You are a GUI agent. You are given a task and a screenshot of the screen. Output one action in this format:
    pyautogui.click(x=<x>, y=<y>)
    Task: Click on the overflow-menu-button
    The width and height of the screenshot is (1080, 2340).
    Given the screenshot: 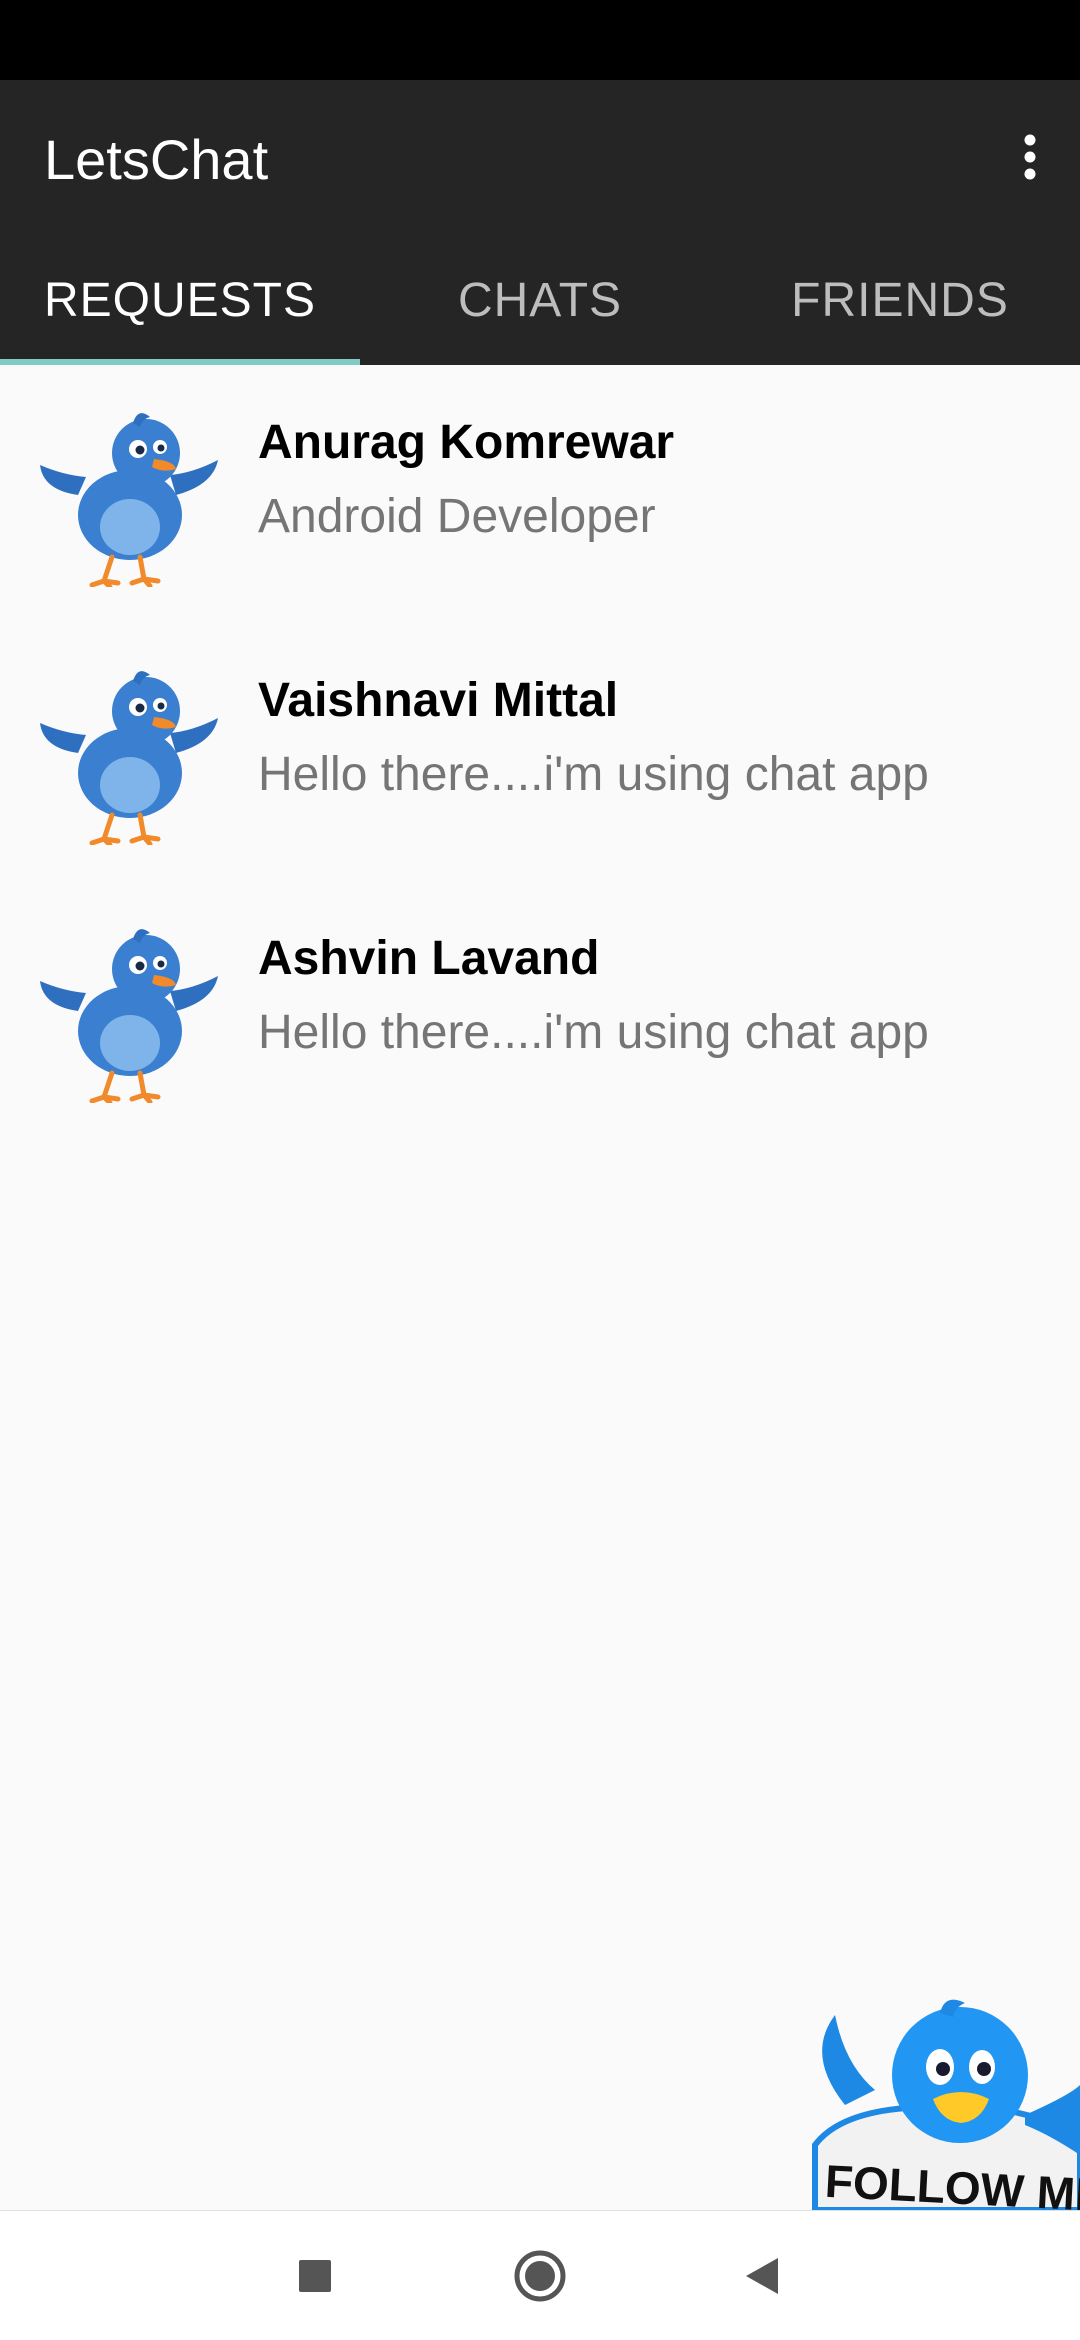 What is the action you would take?
    pyautogui.click(x=1030, y=157)
    